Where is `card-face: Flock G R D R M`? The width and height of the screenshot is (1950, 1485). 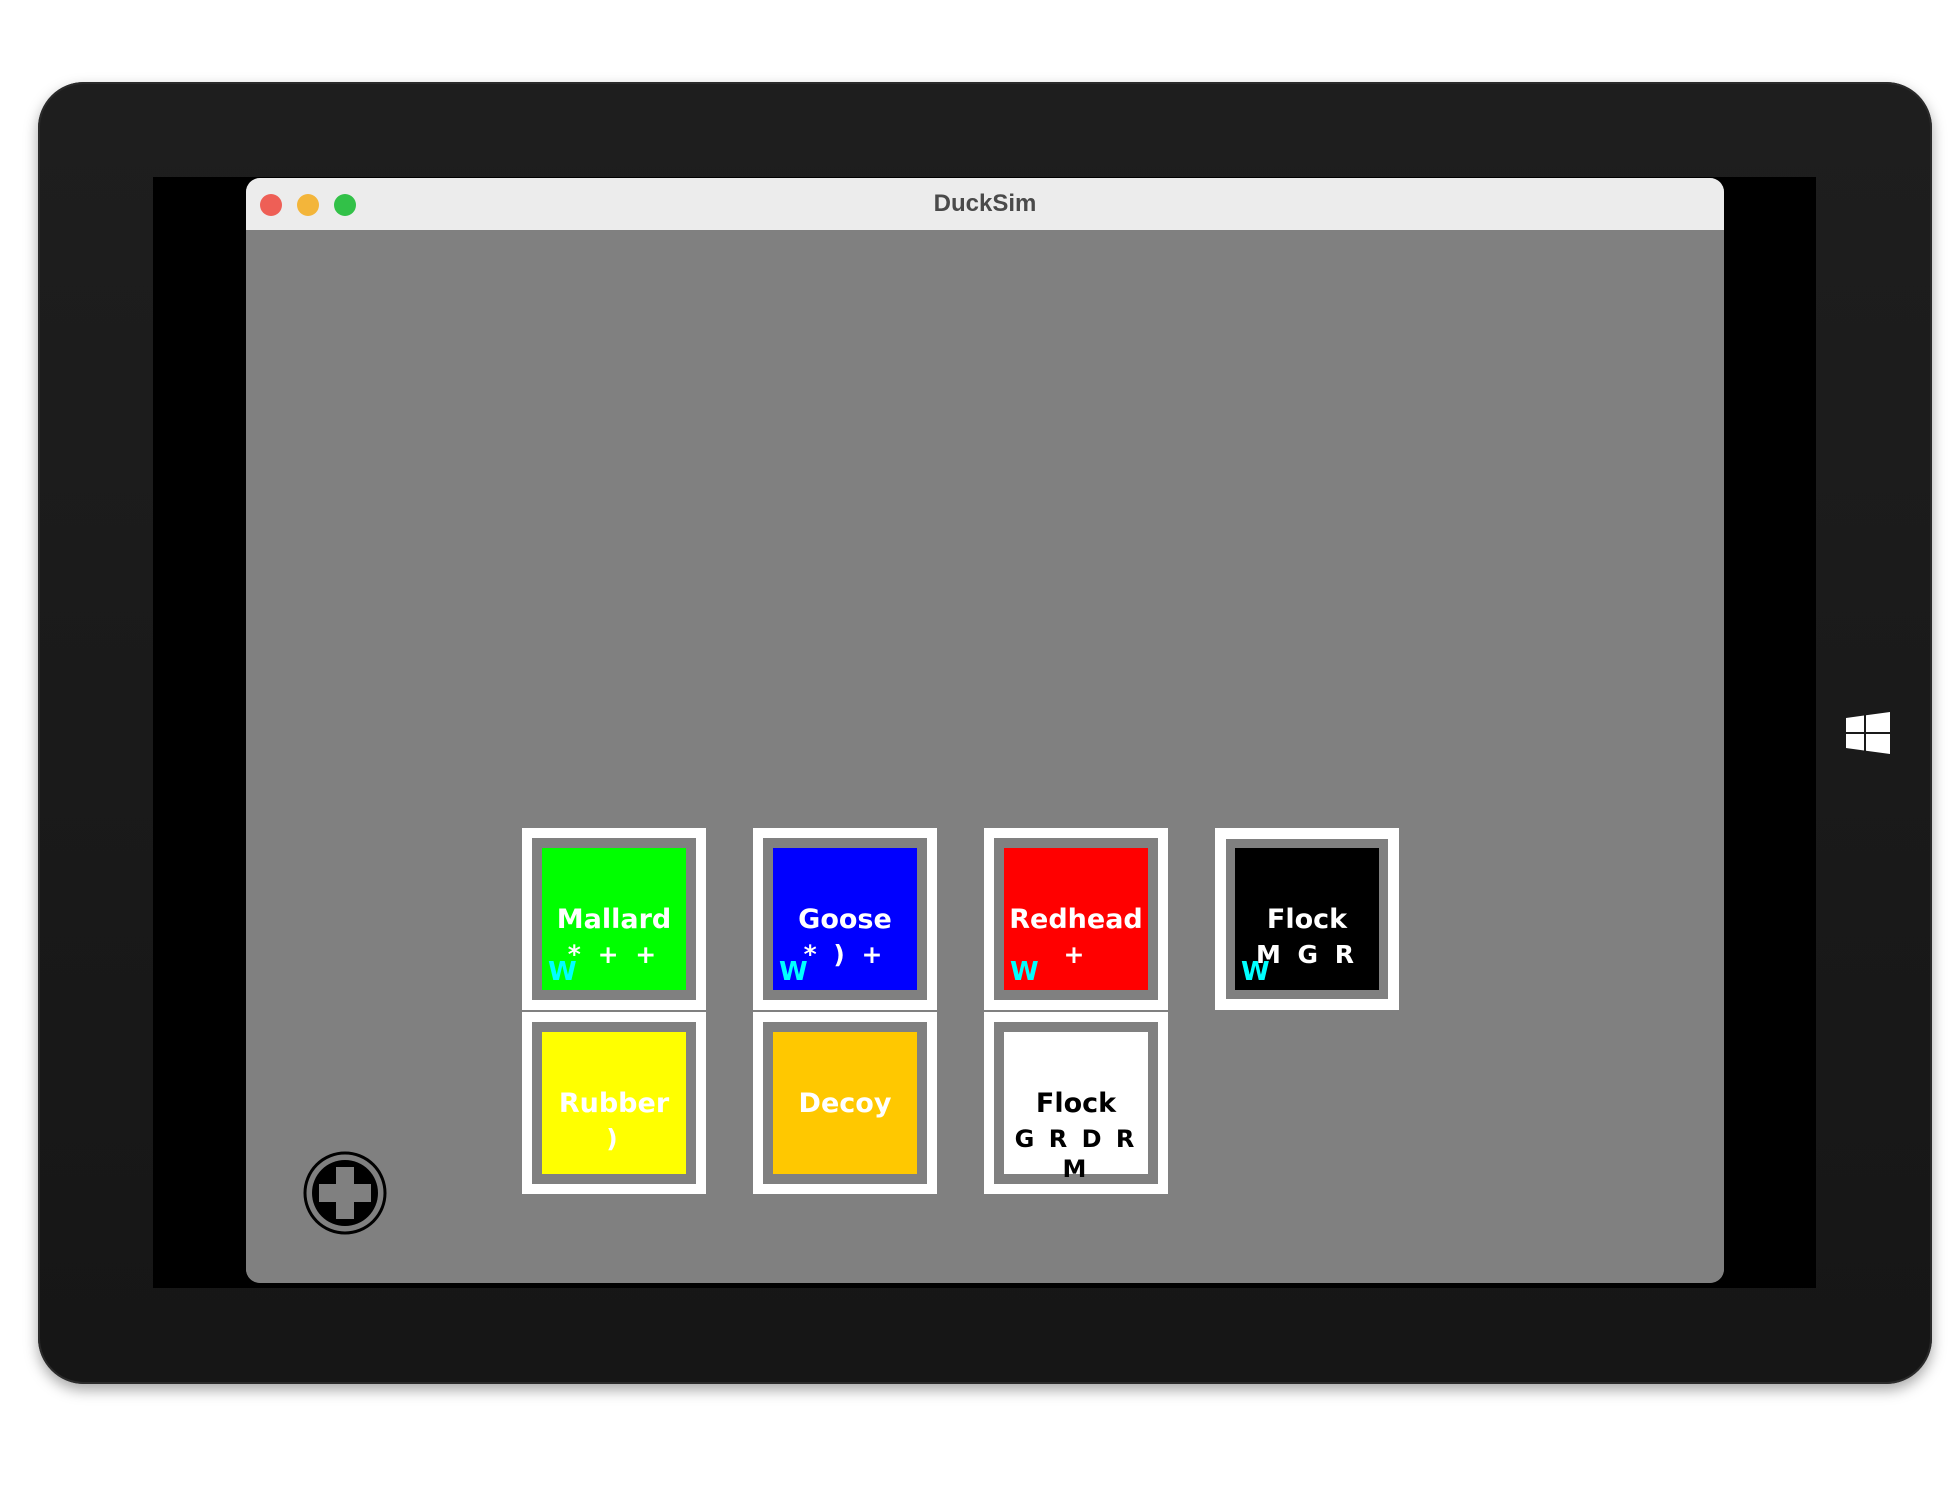 card-face: Flock G R D R M is located at coordinates (1076, 1107).